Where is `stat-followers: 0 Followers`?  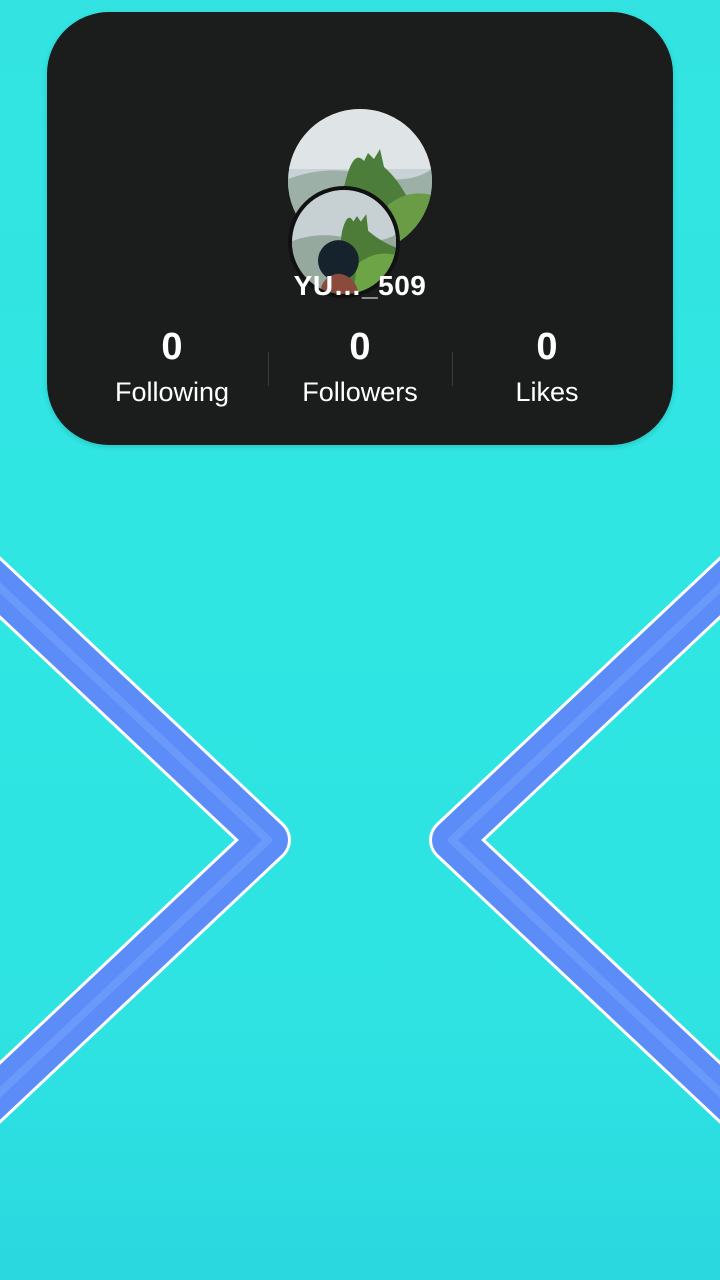
stat-followers: 0 Followers is located at coordinates (360, 368).